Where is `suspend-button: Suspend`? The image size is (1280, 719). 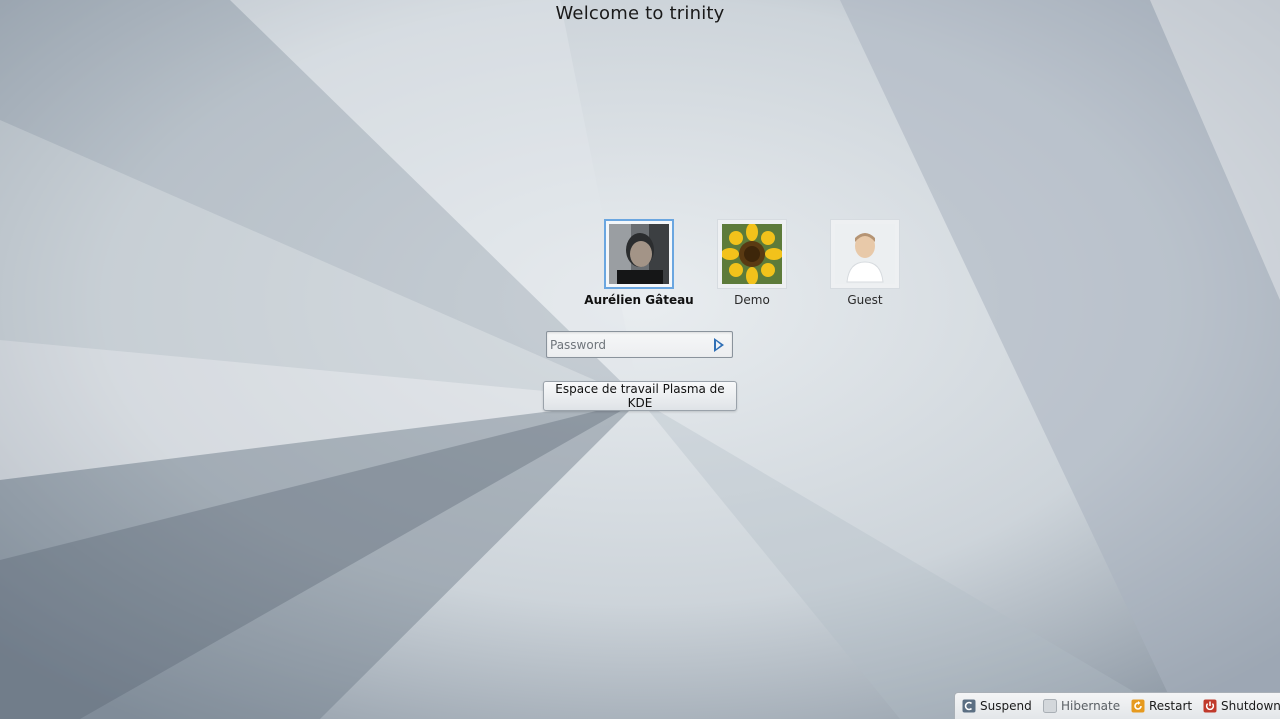 suspend-button: Suspend is located at coordinates (997, 706).